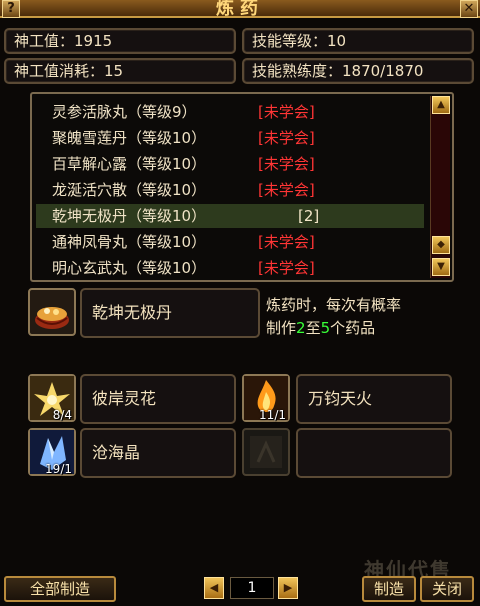 The width and height of the screenshot is (480, 606). What do you see at coordinates (358, 41) in the screenshot?
I see `skill-level-field: 技能等级：10` at bounding box center [358, 41].